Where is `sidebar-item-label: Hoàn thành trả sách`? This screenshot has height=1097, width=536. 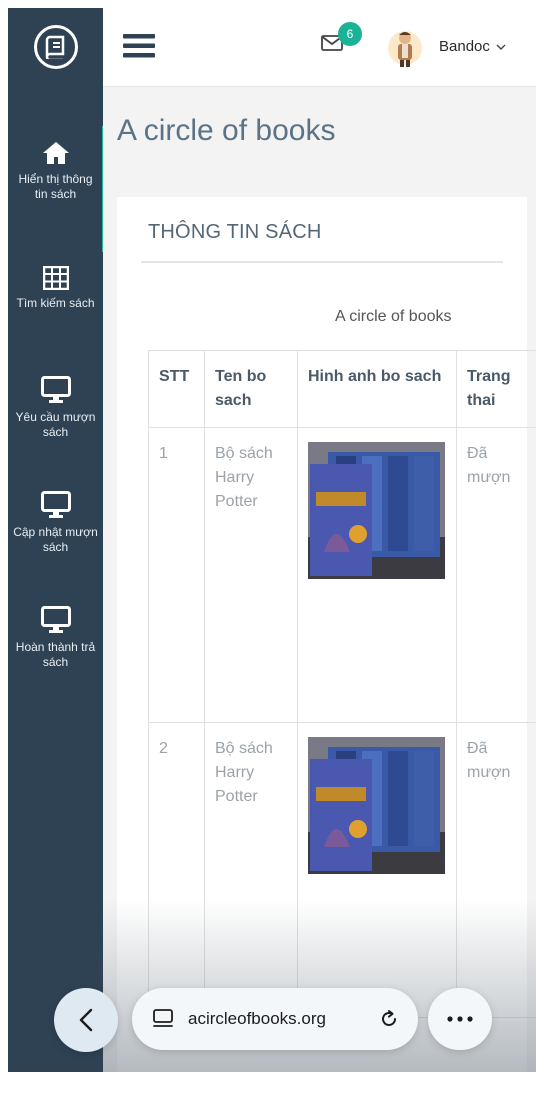
sidebar-item-label: Hoàn thành trả sách is located at coordinates (55, 654).